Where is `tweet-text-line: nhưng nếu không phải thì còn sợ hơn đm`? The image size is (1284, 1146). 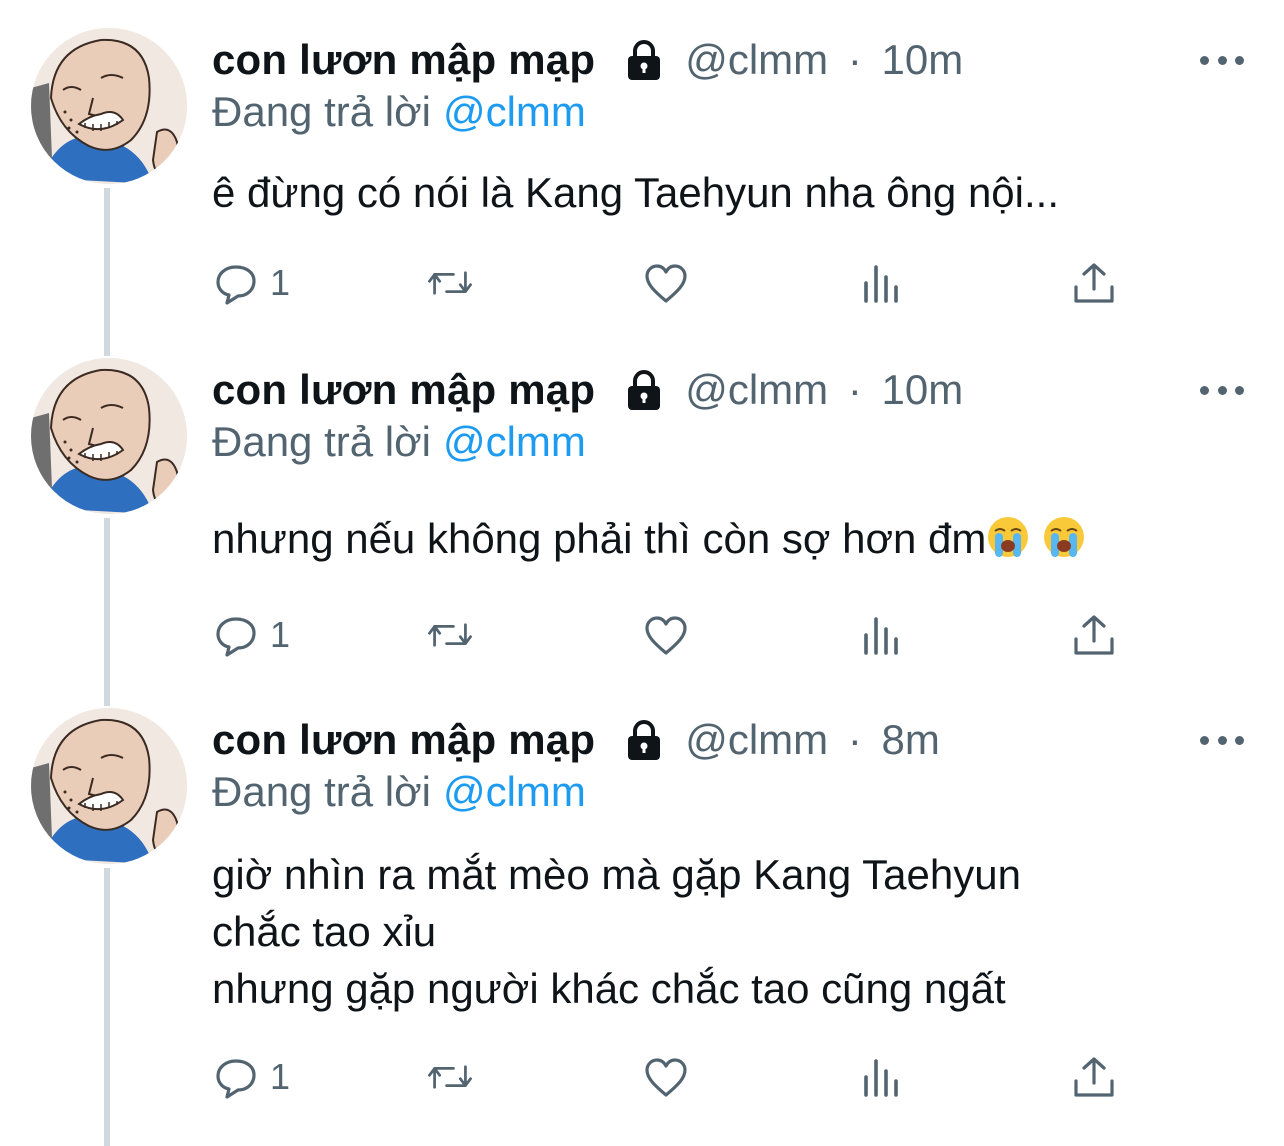
tweet-text-line: nhưng nếu không phải thì còn sợ hơn đm is located at coordinates (649, 538).